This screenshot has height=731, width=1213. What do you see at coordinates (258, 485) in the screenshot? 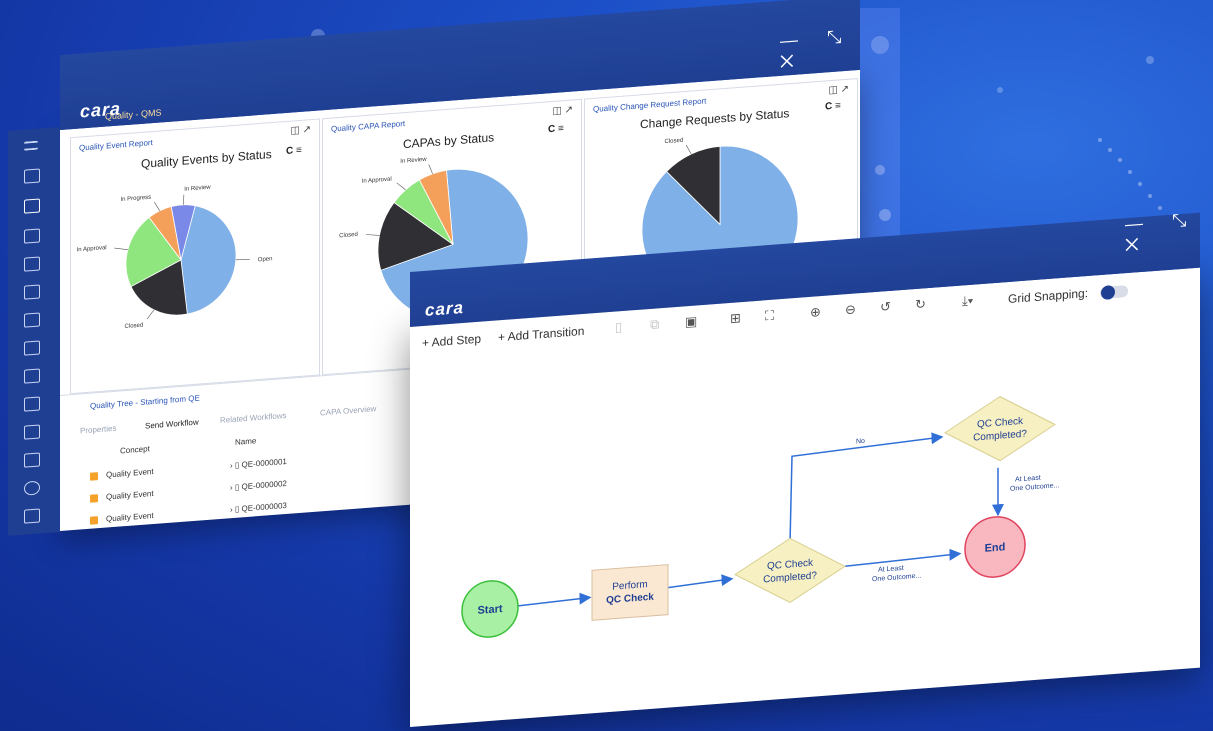
I see `table-row-name: › ▯ QE-0000002` at bounding box center [258, 485].